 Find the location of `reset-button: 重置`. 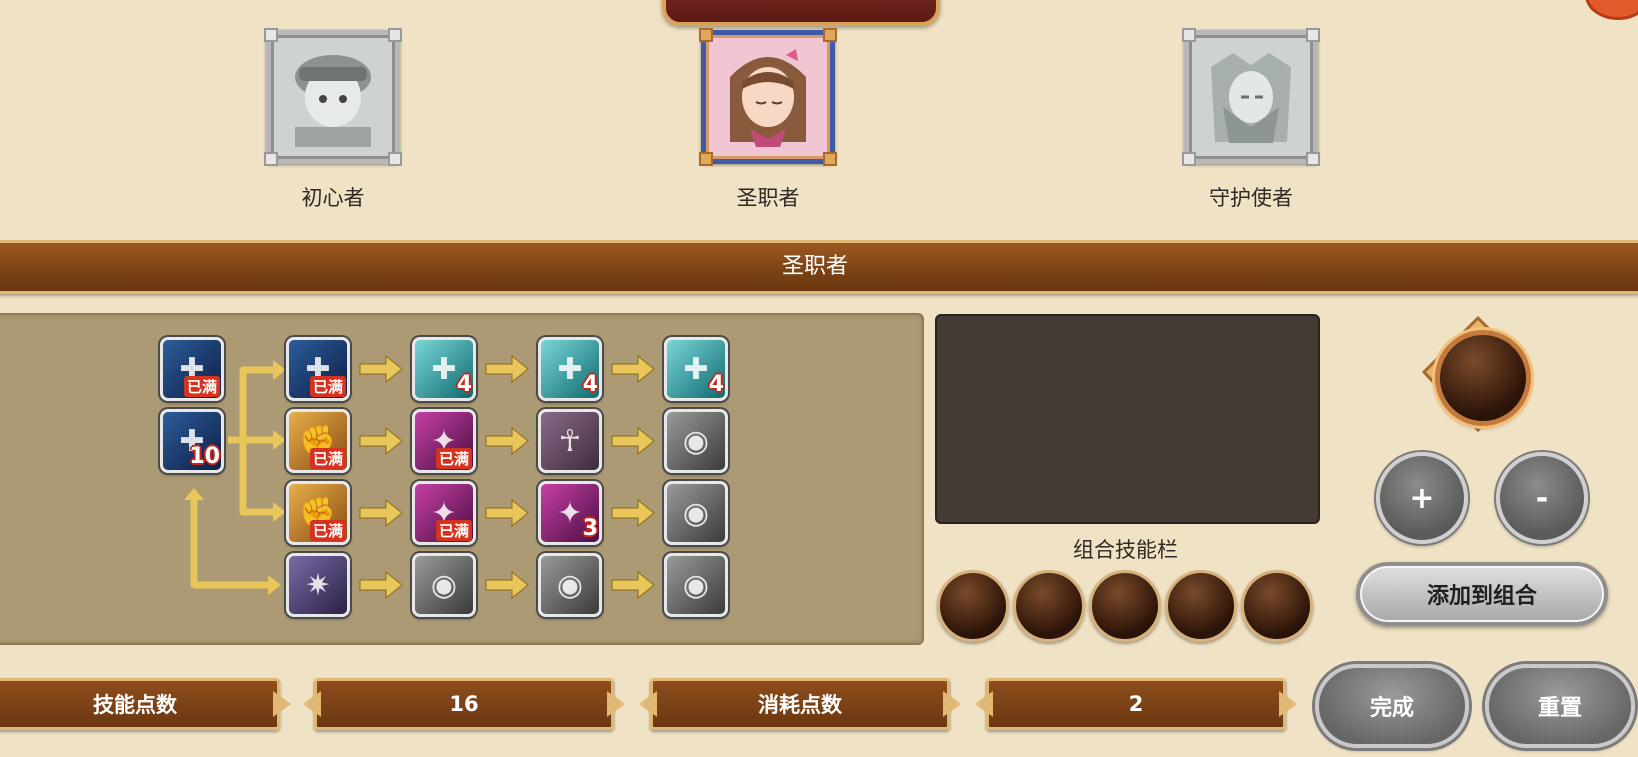

reset-button: 重置 is located at coordinates (1560, 706).